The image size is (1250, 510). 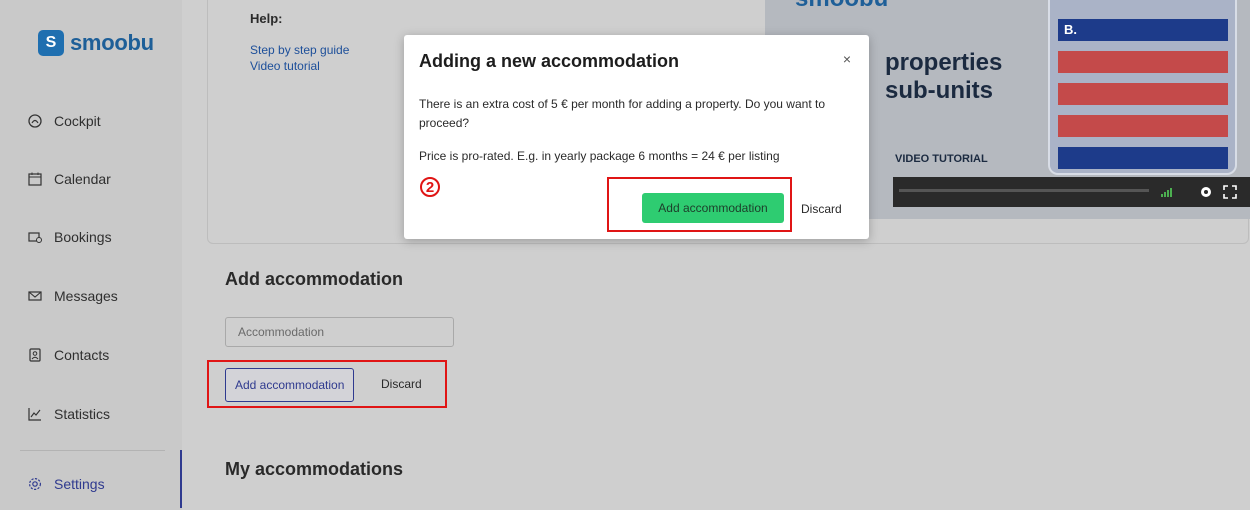 What do you see at coordinates (77, 121) in the screenshot?
I see `sidebar-item-label: Cockpit` at bounding box center [77, 121].